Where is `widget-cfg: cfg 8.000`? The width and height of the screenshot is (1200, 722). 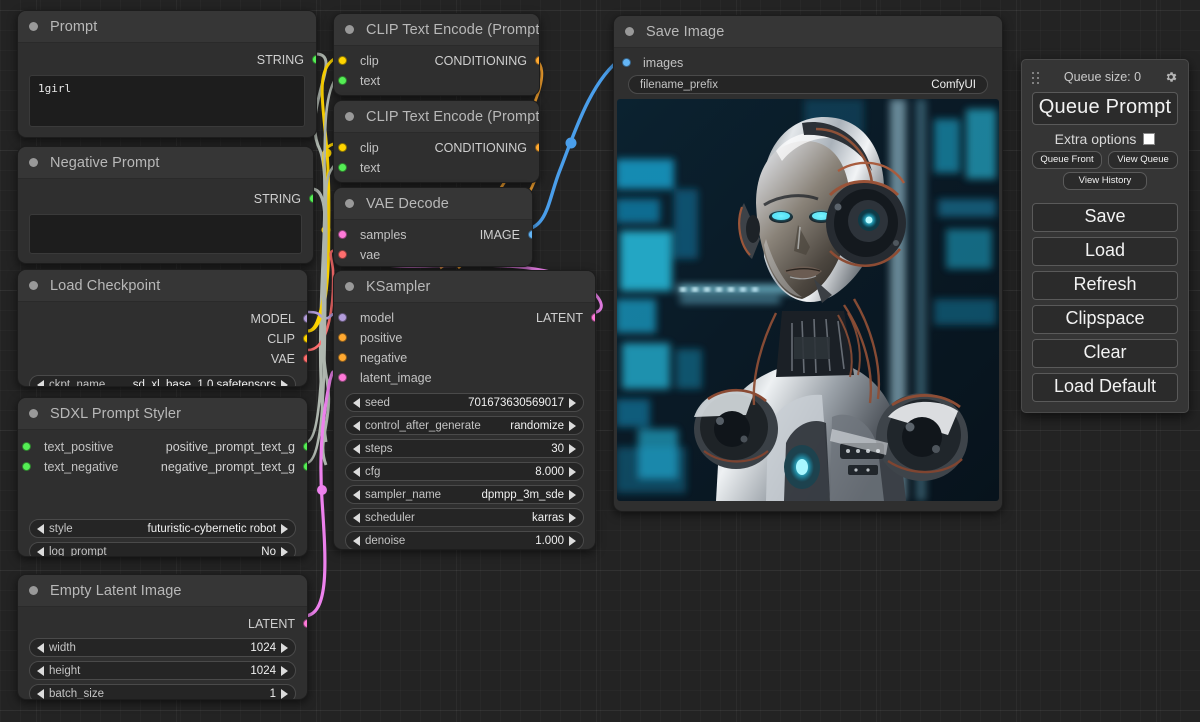 widget-cfg: cfg 8.000 is located at coordinates (464, 471).